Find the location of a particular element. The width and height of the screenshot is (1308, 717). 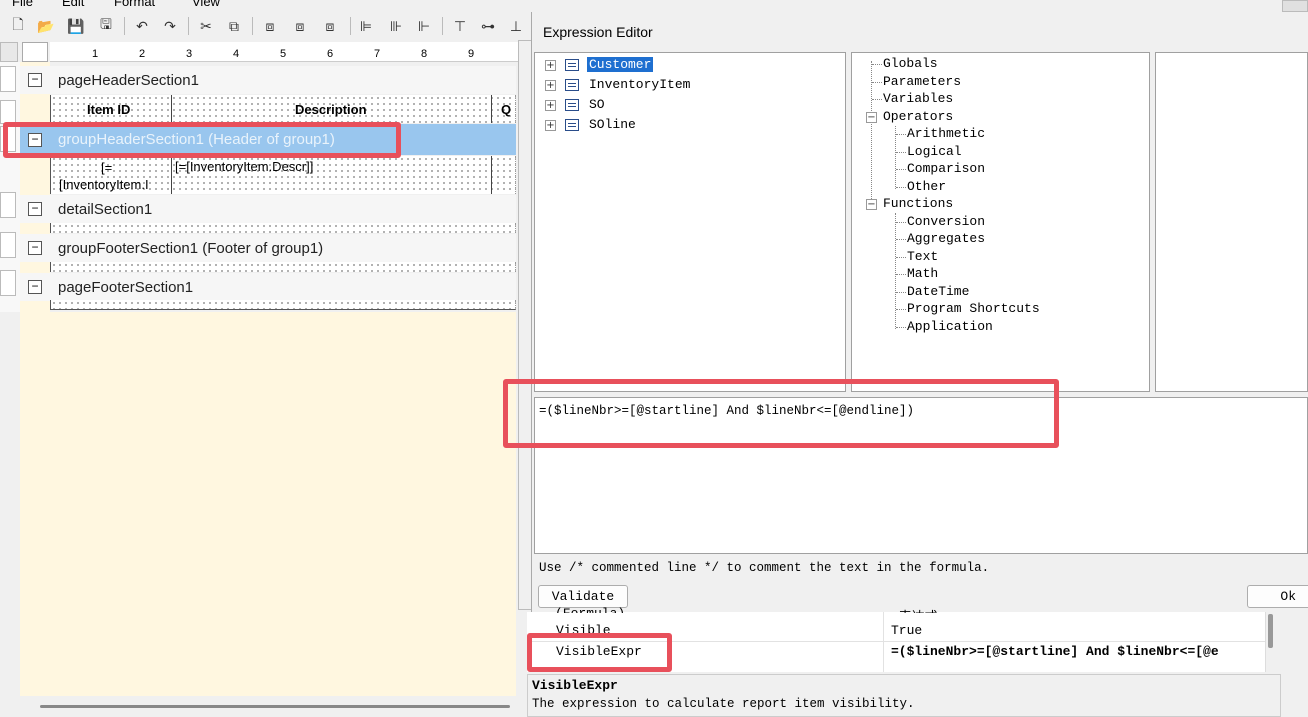

align-left-icon: ⊫ is located at coordinates (366, 26).